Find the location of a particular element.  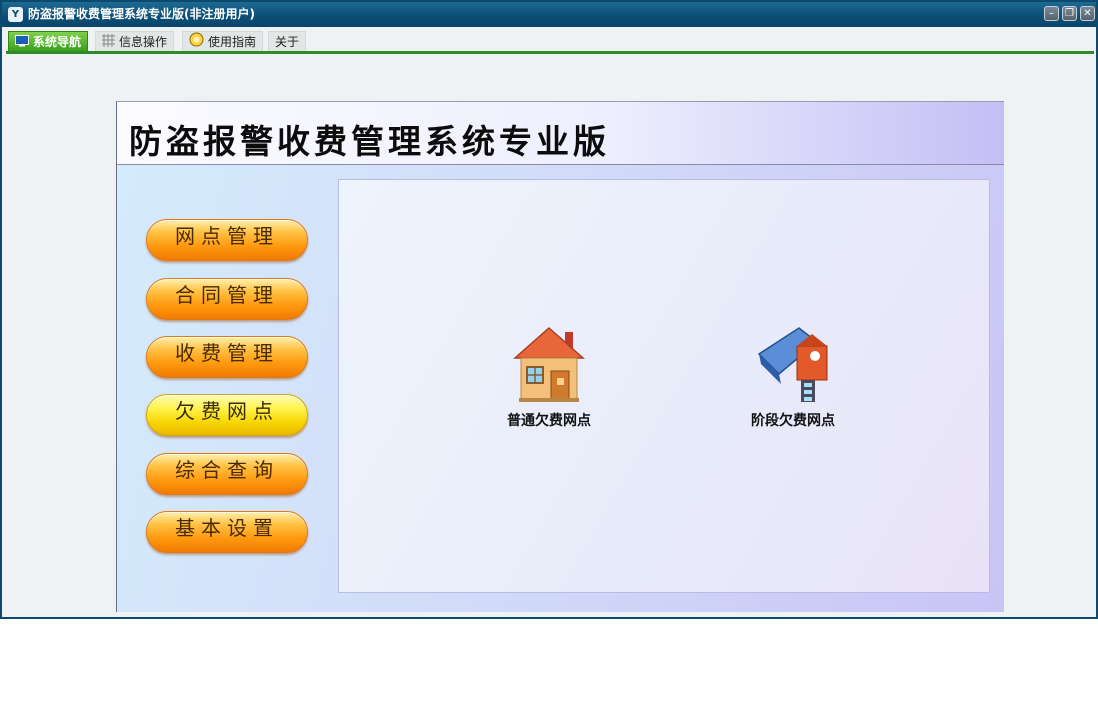

tab-label: 使用指南 is located at coordinates (232, 42).